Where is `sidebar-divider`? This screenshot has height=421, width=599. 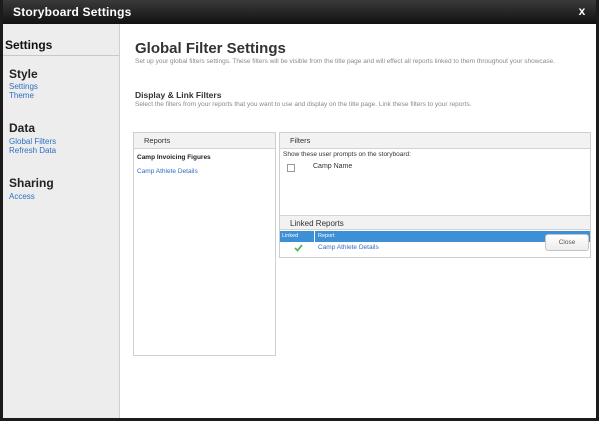
sidebar-divider is located at coordinates (61, 55).